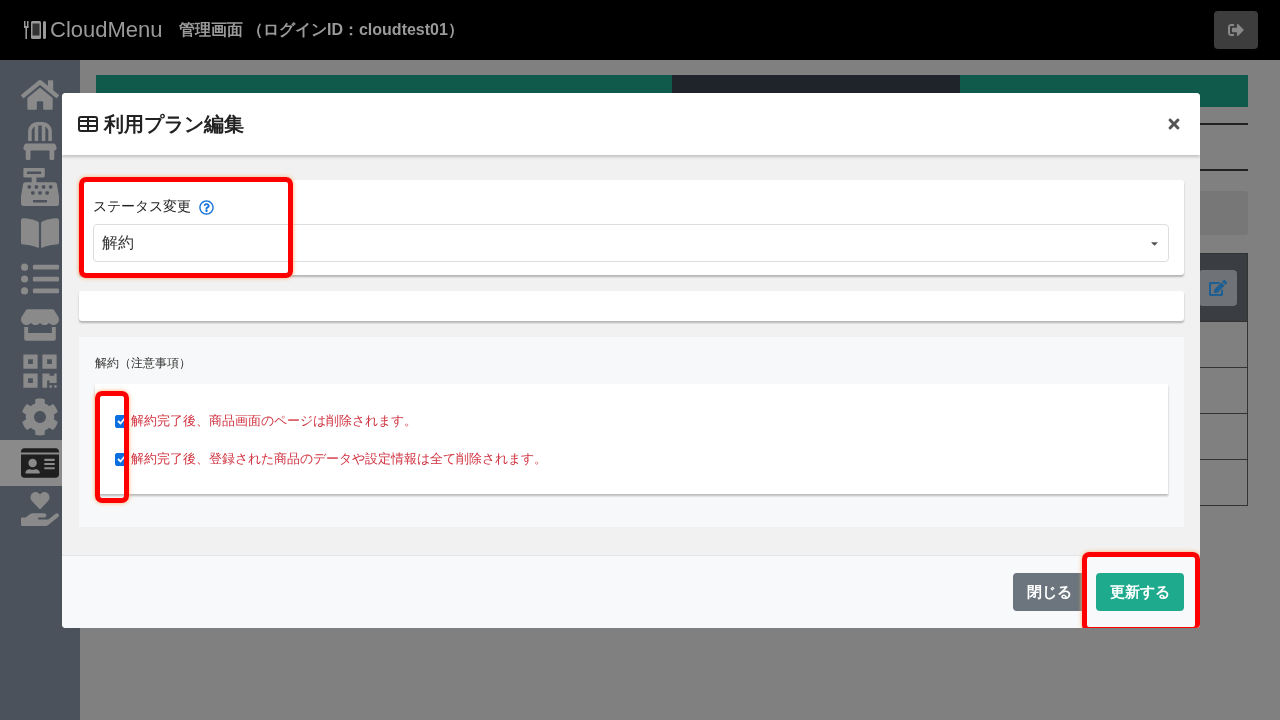 This screenshot has height=720, width=1280. I want to click on status-select: 解約, so click(631, 243).